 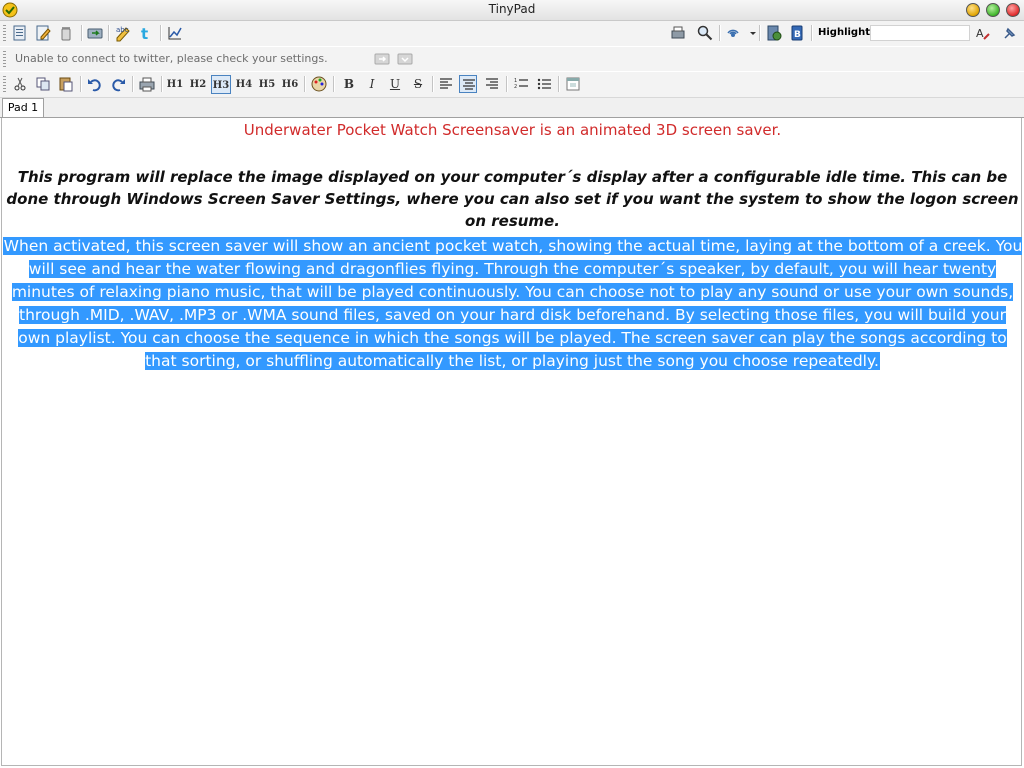 I want to click on heading-3-button: H3, so click(x=221, y=84).